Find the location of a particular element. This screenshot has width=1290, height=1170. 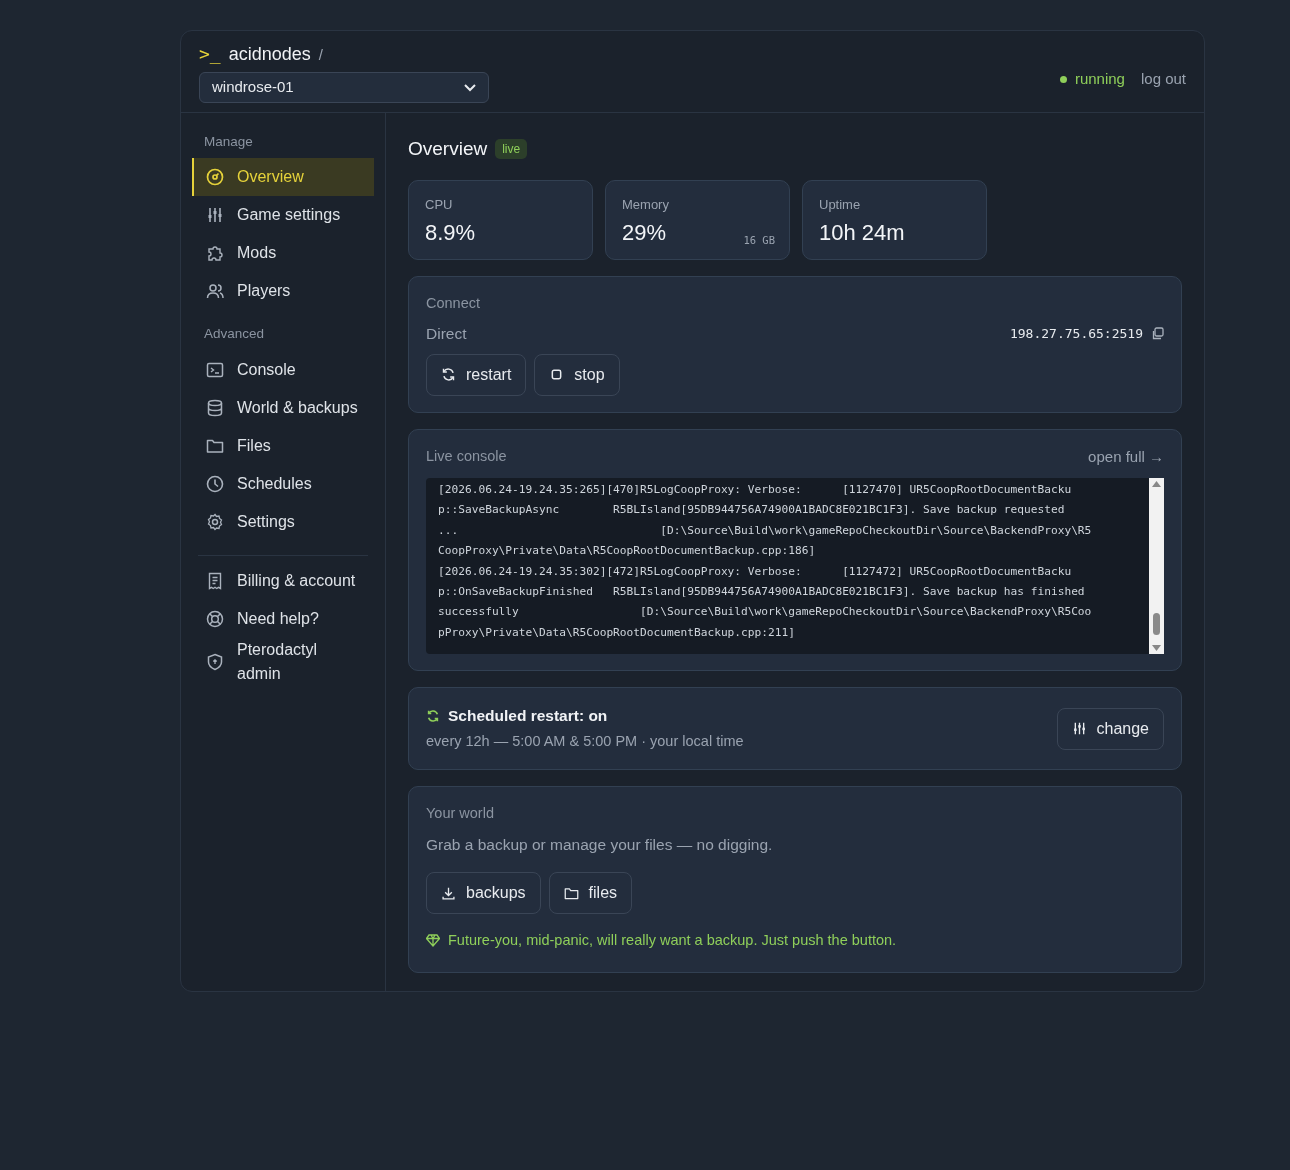

copy-icon is located at coordinates (1157, 334).